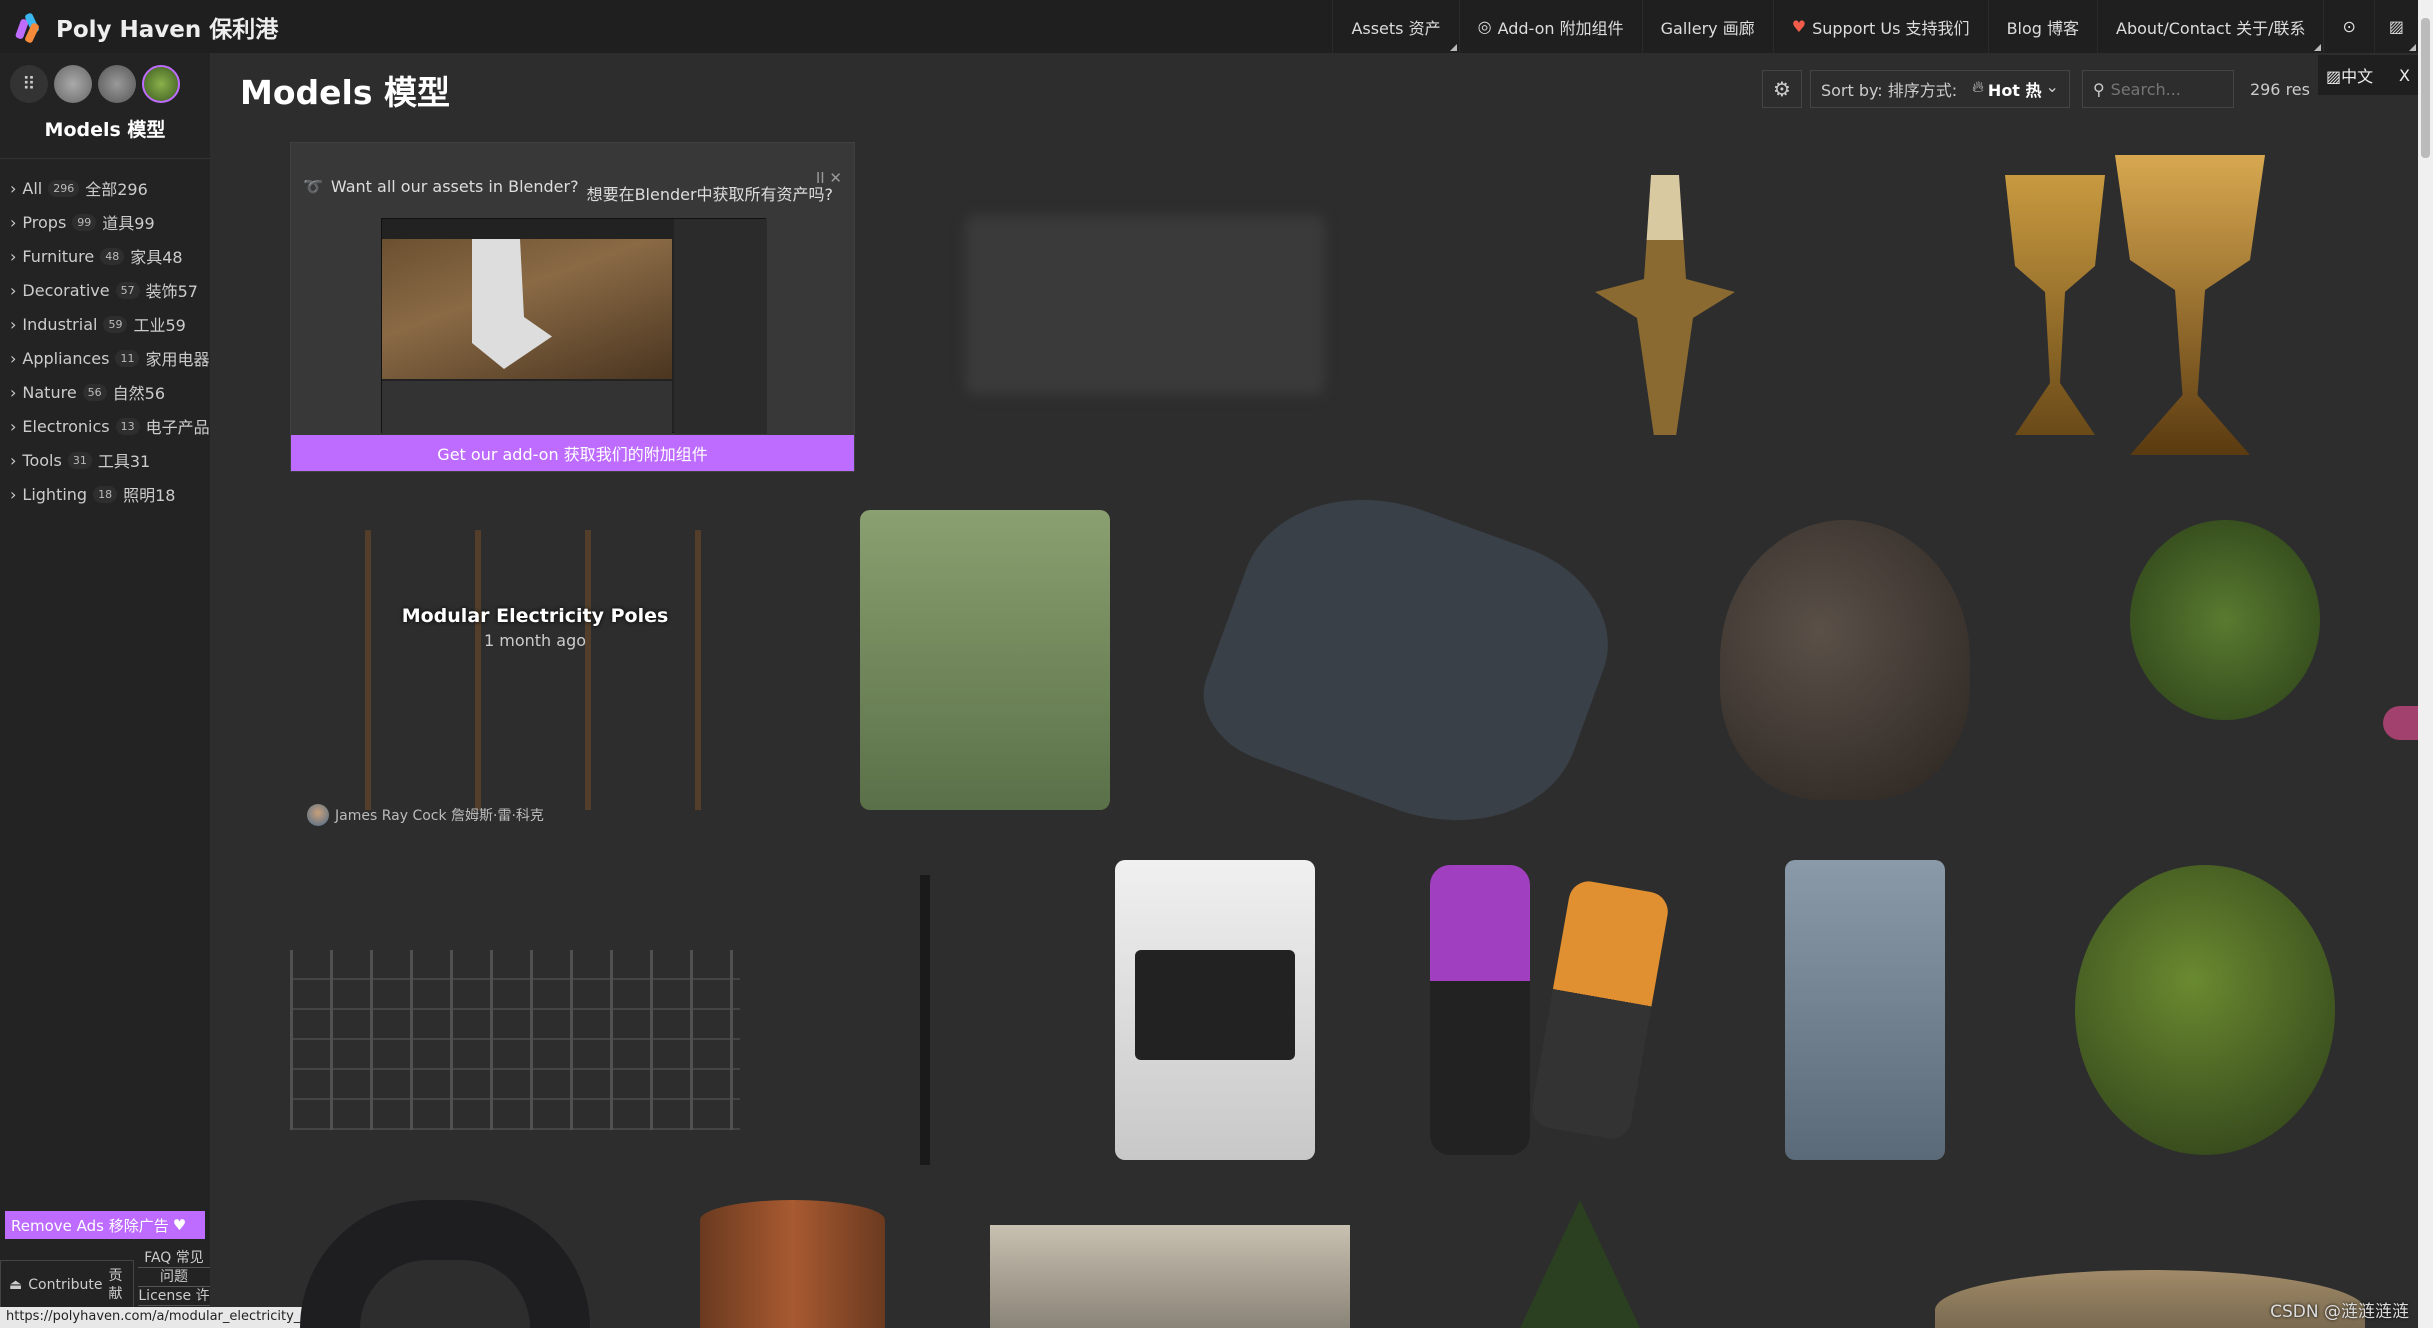 This screenshot has width=2433, height=1328. What do you see at coordinates (105, 256) in the screenshot?
I see `sidebar-item-furniture: › Furniture 48 家具48` at bounding box center [105, 256].